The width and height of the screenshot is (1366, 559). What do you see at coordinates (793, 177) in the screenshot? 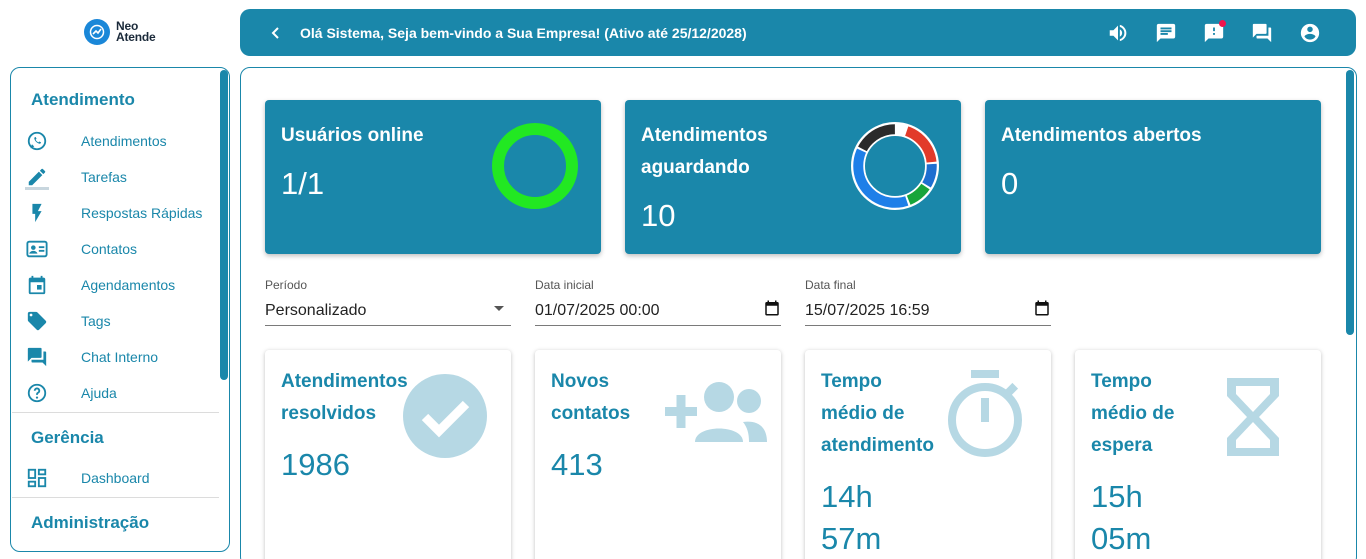
I see `kpi-card-atendimentos-aguardando: Atendimentos aguardando 10` at bounding box center [793, 177].